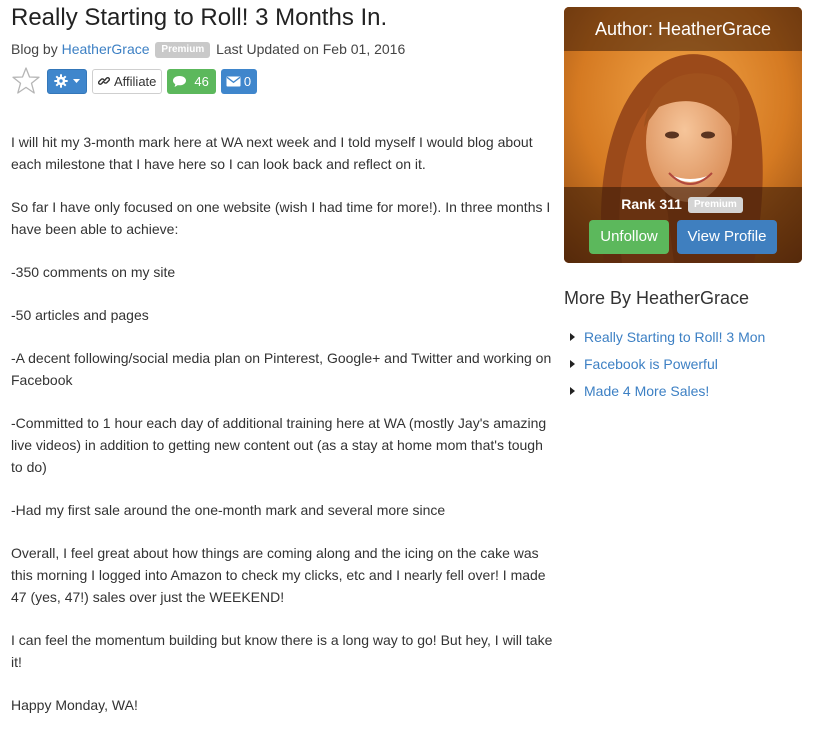 This screenshot has width=816, height=737. What do you see at coordinates (180, 81) in the screenshot?
I see `comment-icon` at bounding box center [180, 81].